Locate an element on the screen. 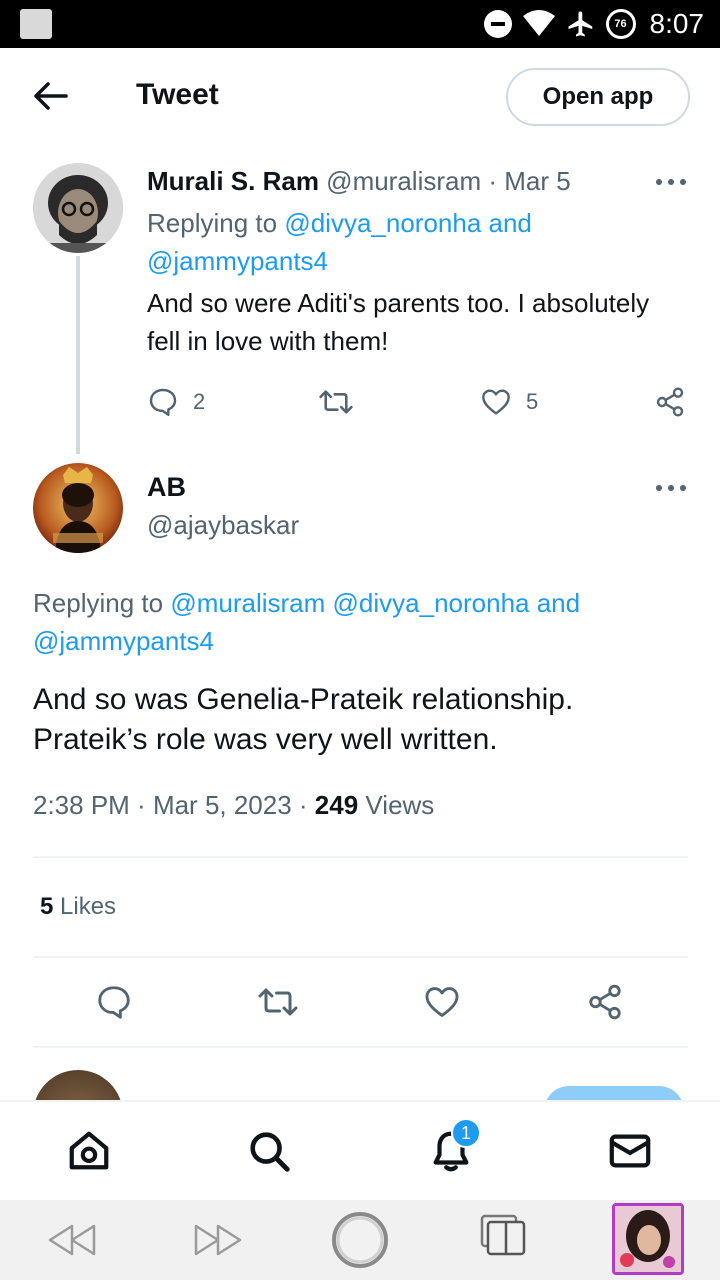 Image resolution: width=720 pixels, height=1280 pixels. home-icon is located at coordinates (89, 1151).